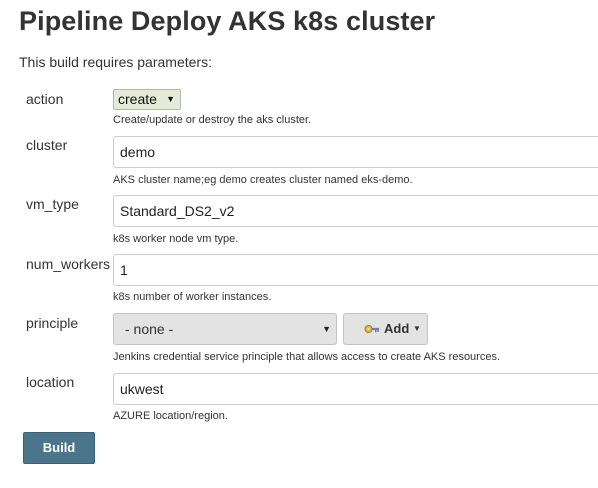 This screenshot has width=598, height=488. I want to click on action-select: create ▼, so click(147, 99).